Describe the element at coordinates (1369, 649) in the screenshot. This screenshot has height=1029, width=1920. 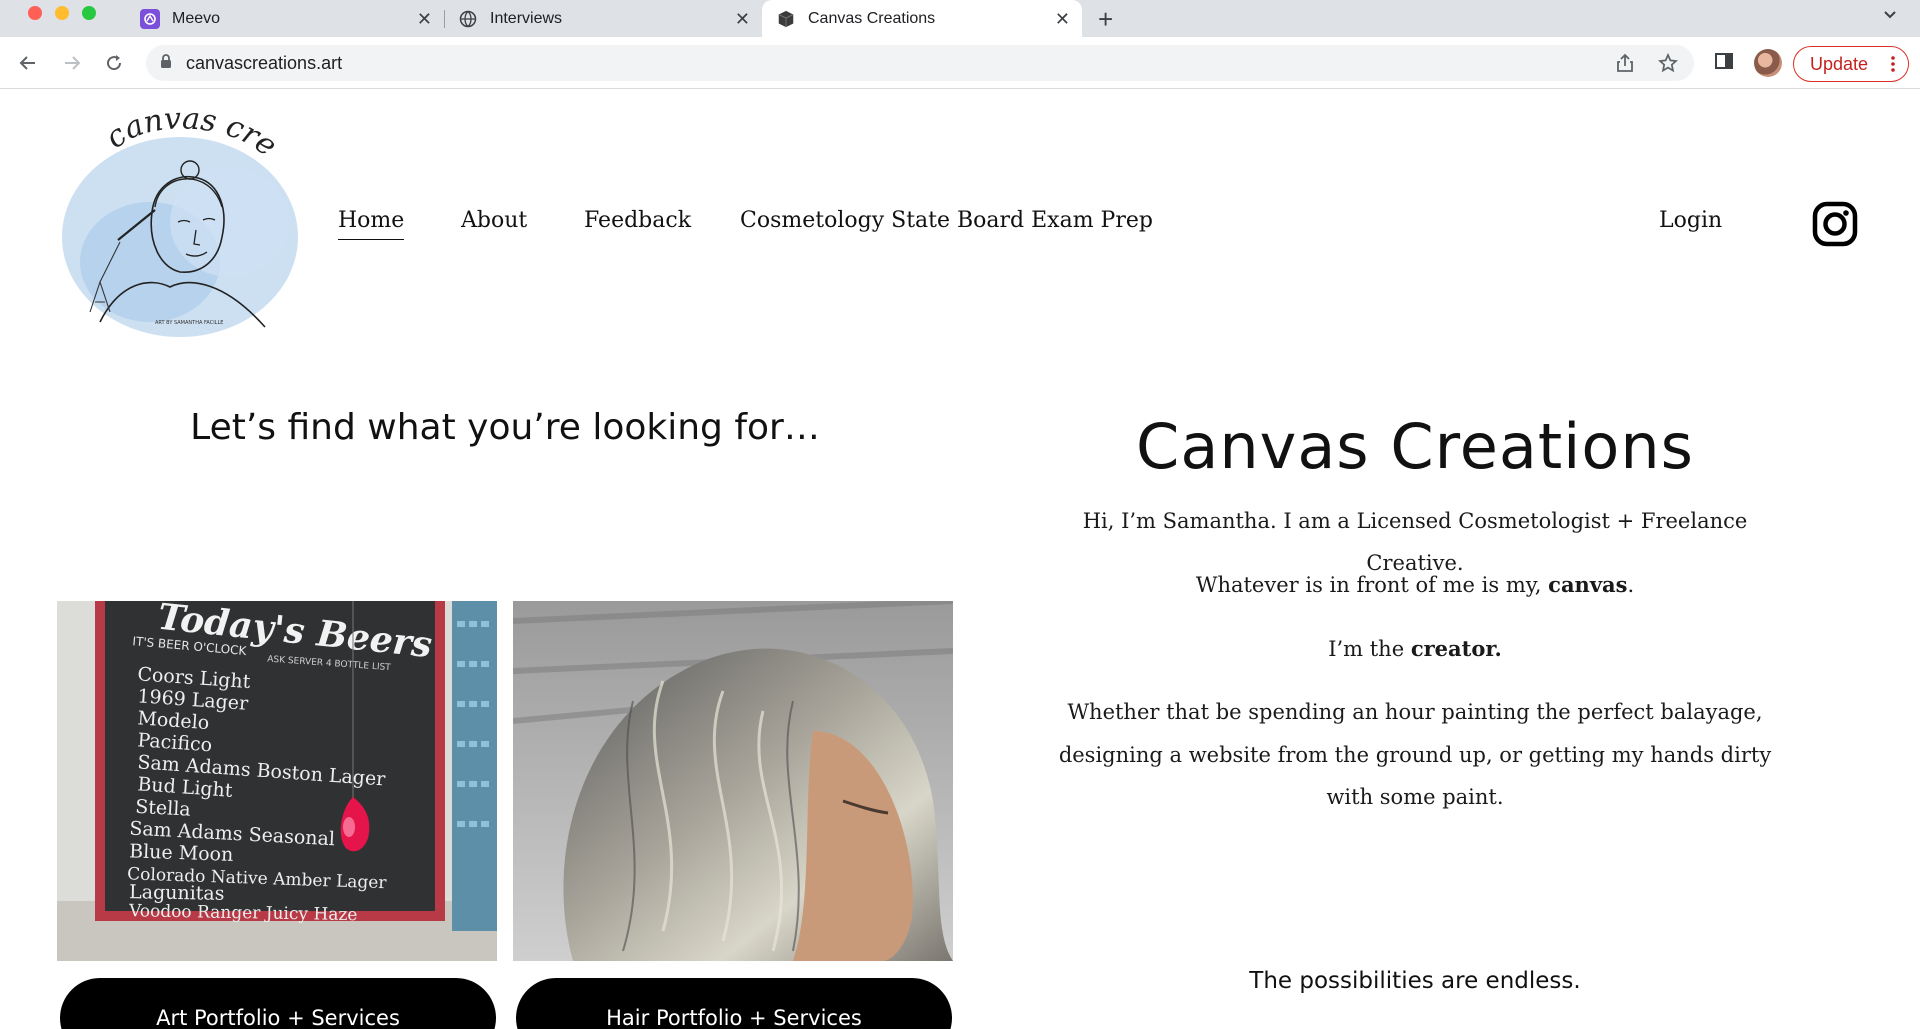
I see `creator-line-pre: I’m the` at that location.